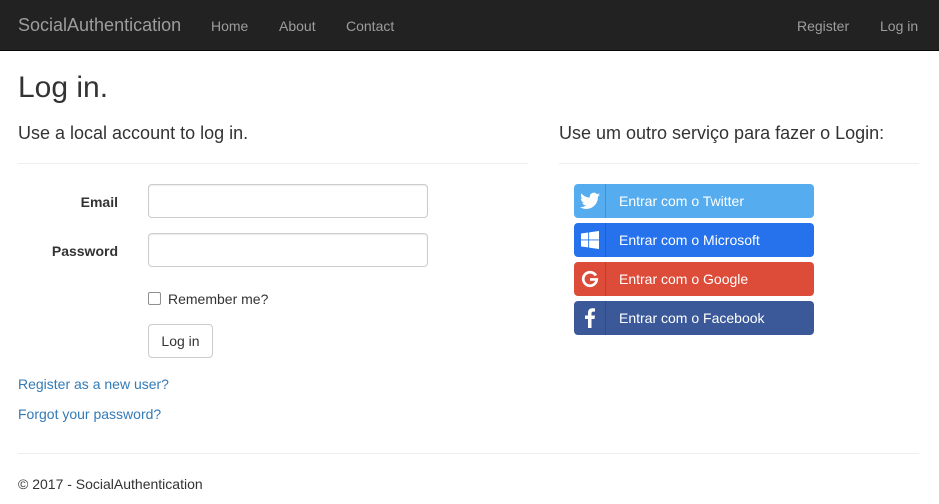  I want to click on local-login-divider, so click(273, 163).